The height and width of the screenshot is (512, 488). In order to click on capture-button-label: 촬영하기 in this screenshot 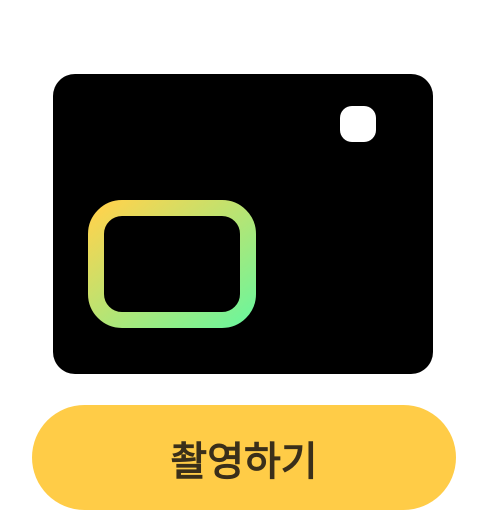, I will do `click(244, 461)`.